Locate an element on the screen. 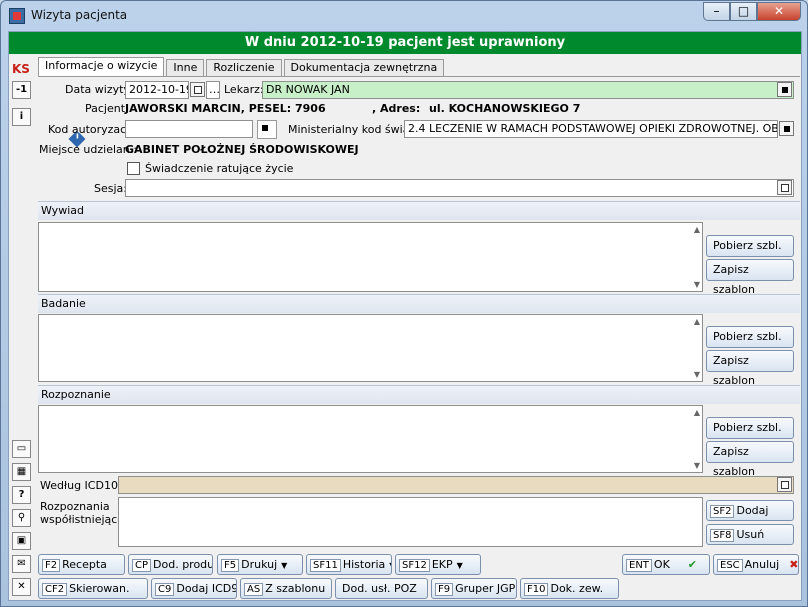  button-label: OK is located at coordinates (661, 564).